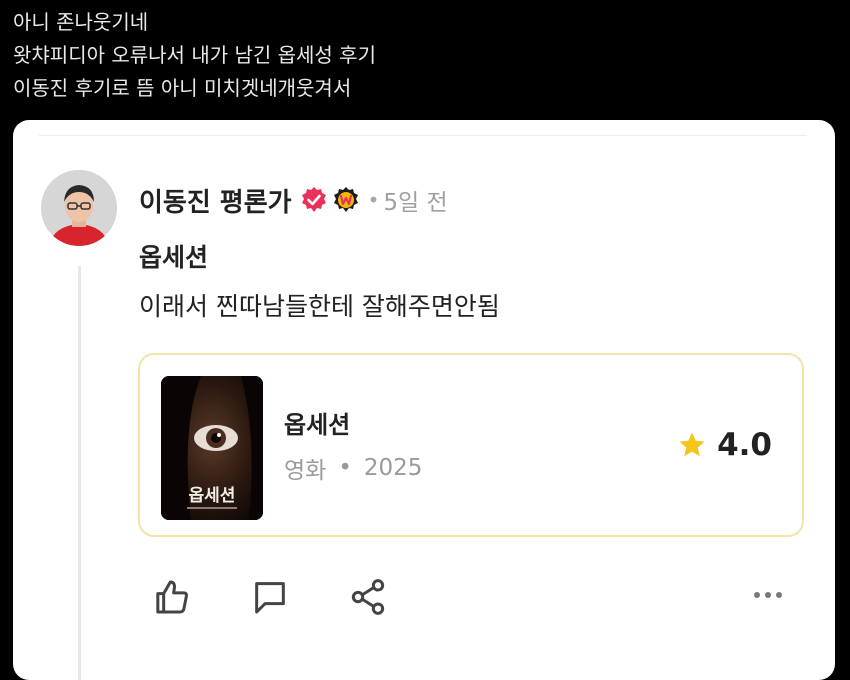 This screenshot has width=850, height=680. Describe the element at coordinates (212, 496) in the screenshot. I see `poster-title: 옵세션` at that location.